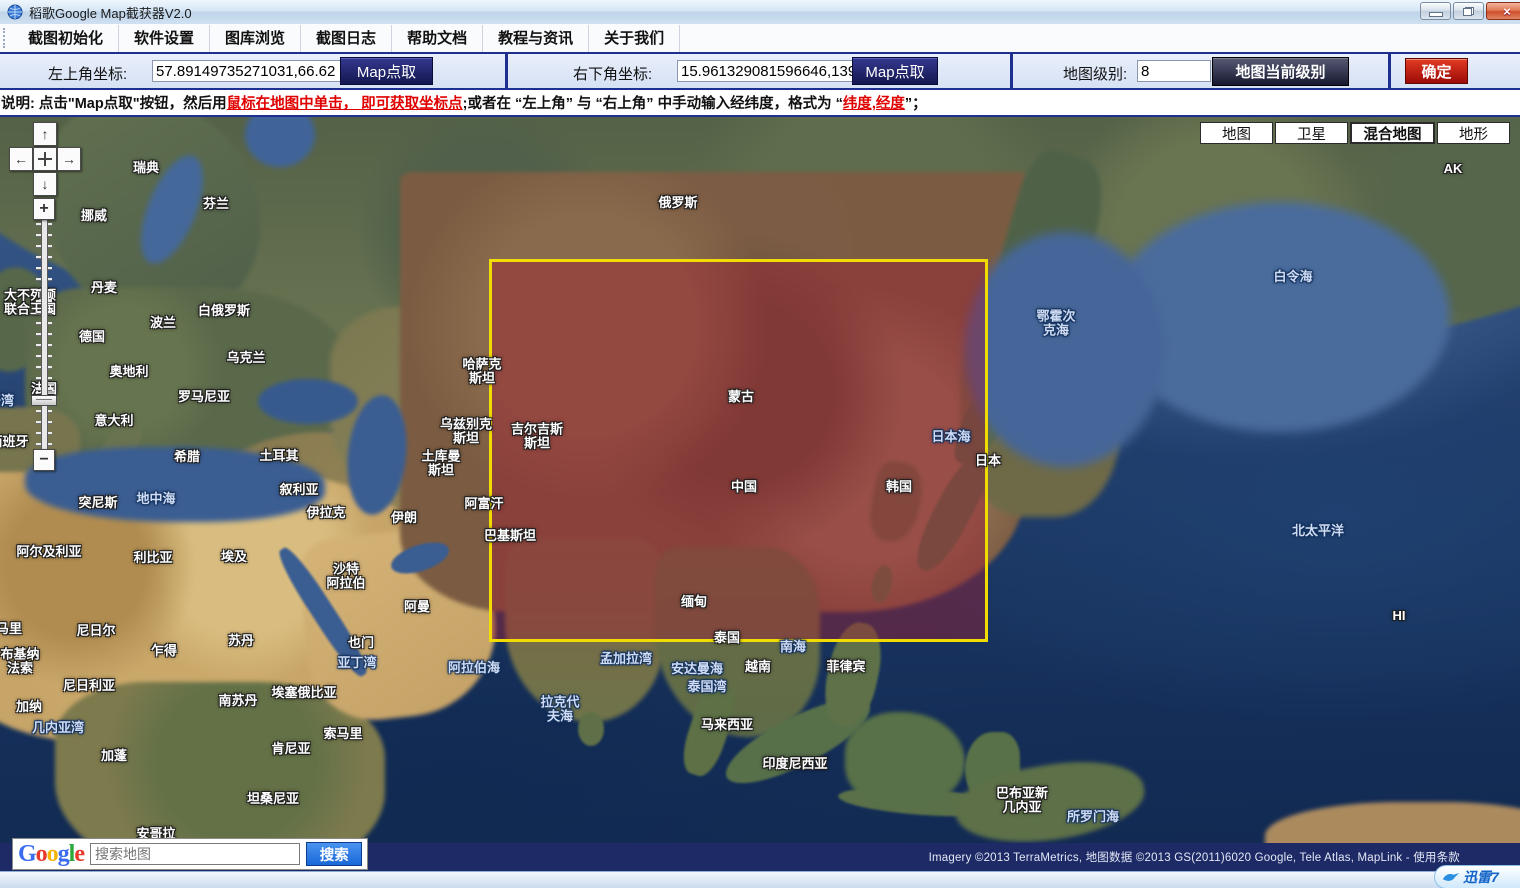 This screenshot has width=1520, height=888. Describe the element at coordinates (1174, 71) in the screenshot. I see `zoom-level-input` at that location.